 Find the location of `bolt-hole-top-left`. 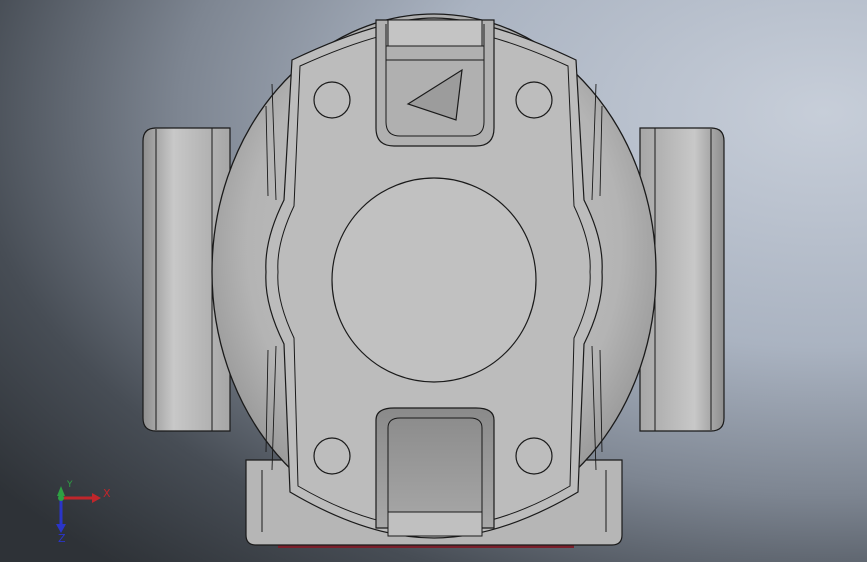

bolt-hole-top-left is located at coordinates (332, 100).